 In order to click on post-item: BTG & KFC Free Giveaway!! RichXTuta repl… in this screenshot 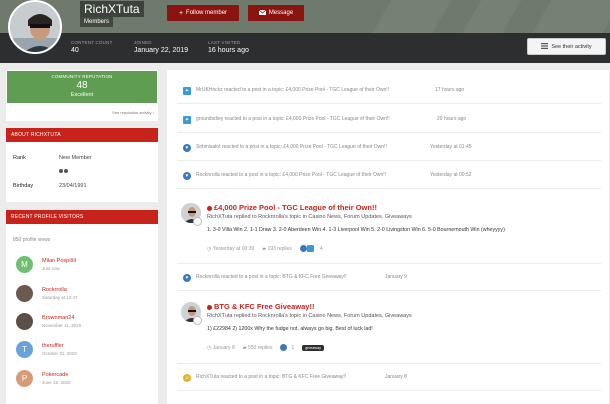, I will do `click(386, 329)`.